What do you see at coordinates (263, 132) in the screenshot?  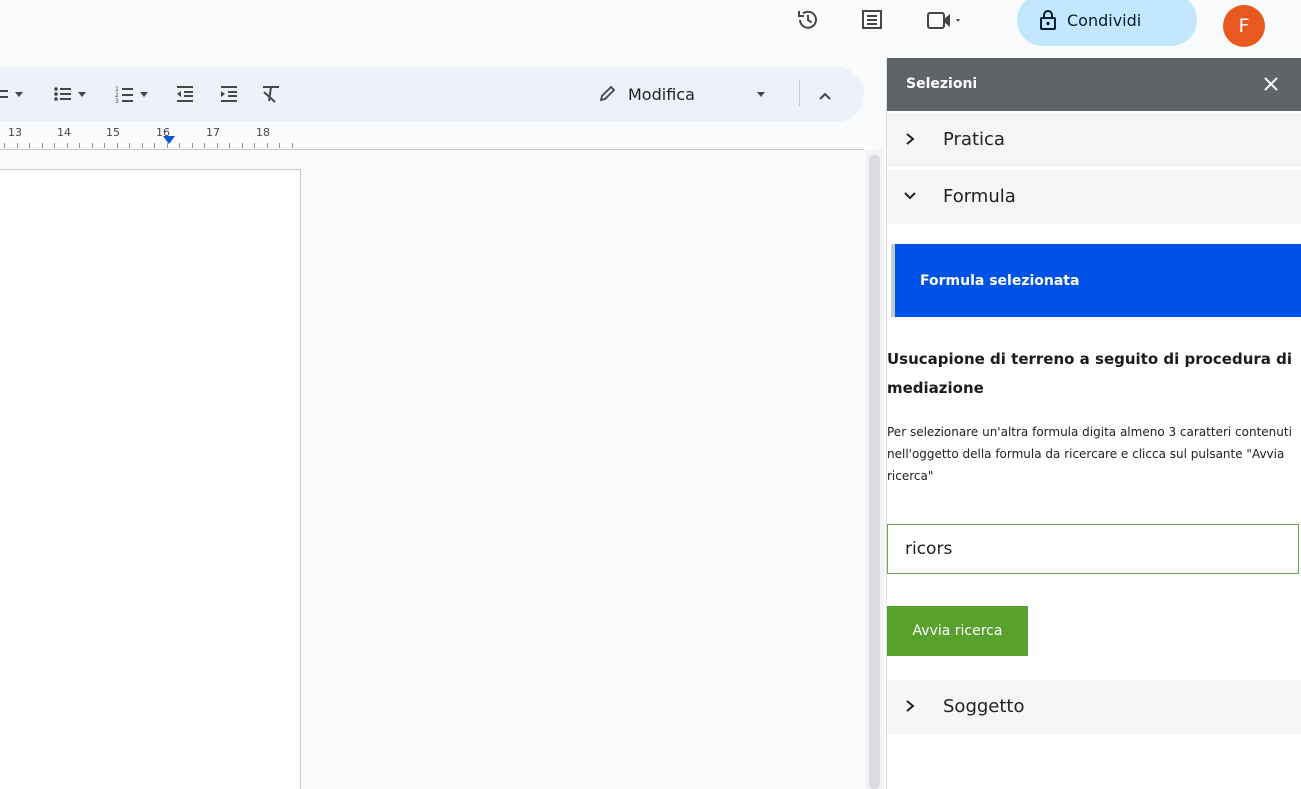 I see `ruler-number: 18` at bounding box center [263, 132].